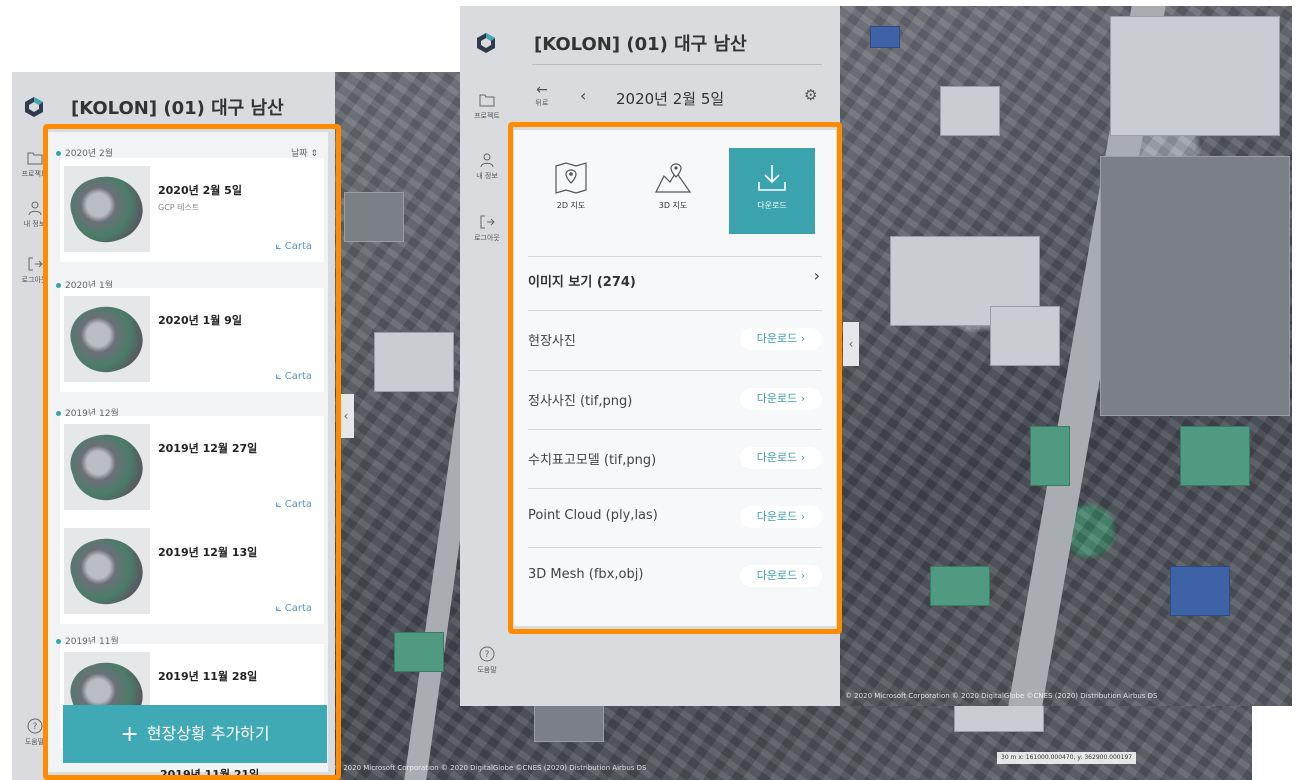 The height and width of the screenshot is (780, 1297). I want to click on arrow-left-icon: ←, so click(542, 90).